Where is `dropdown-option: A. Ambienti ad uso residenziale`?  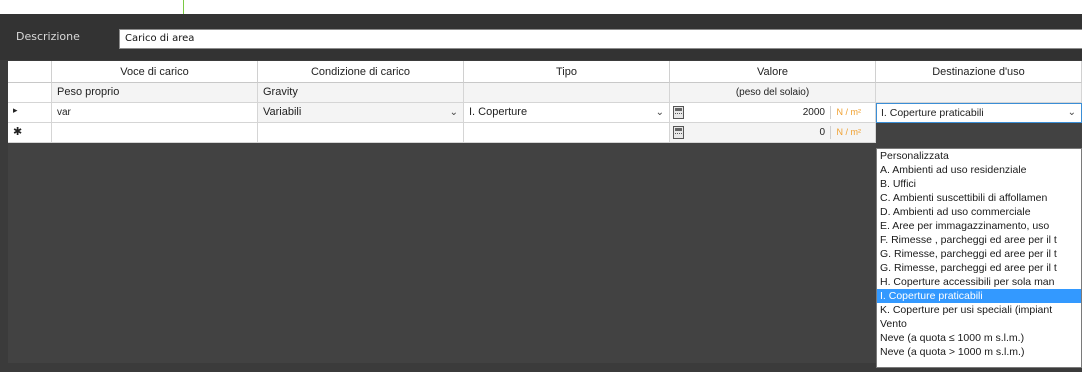
dropdown-option: A. Ambienti ad uso residenziale is located at coordinates (979, 170).